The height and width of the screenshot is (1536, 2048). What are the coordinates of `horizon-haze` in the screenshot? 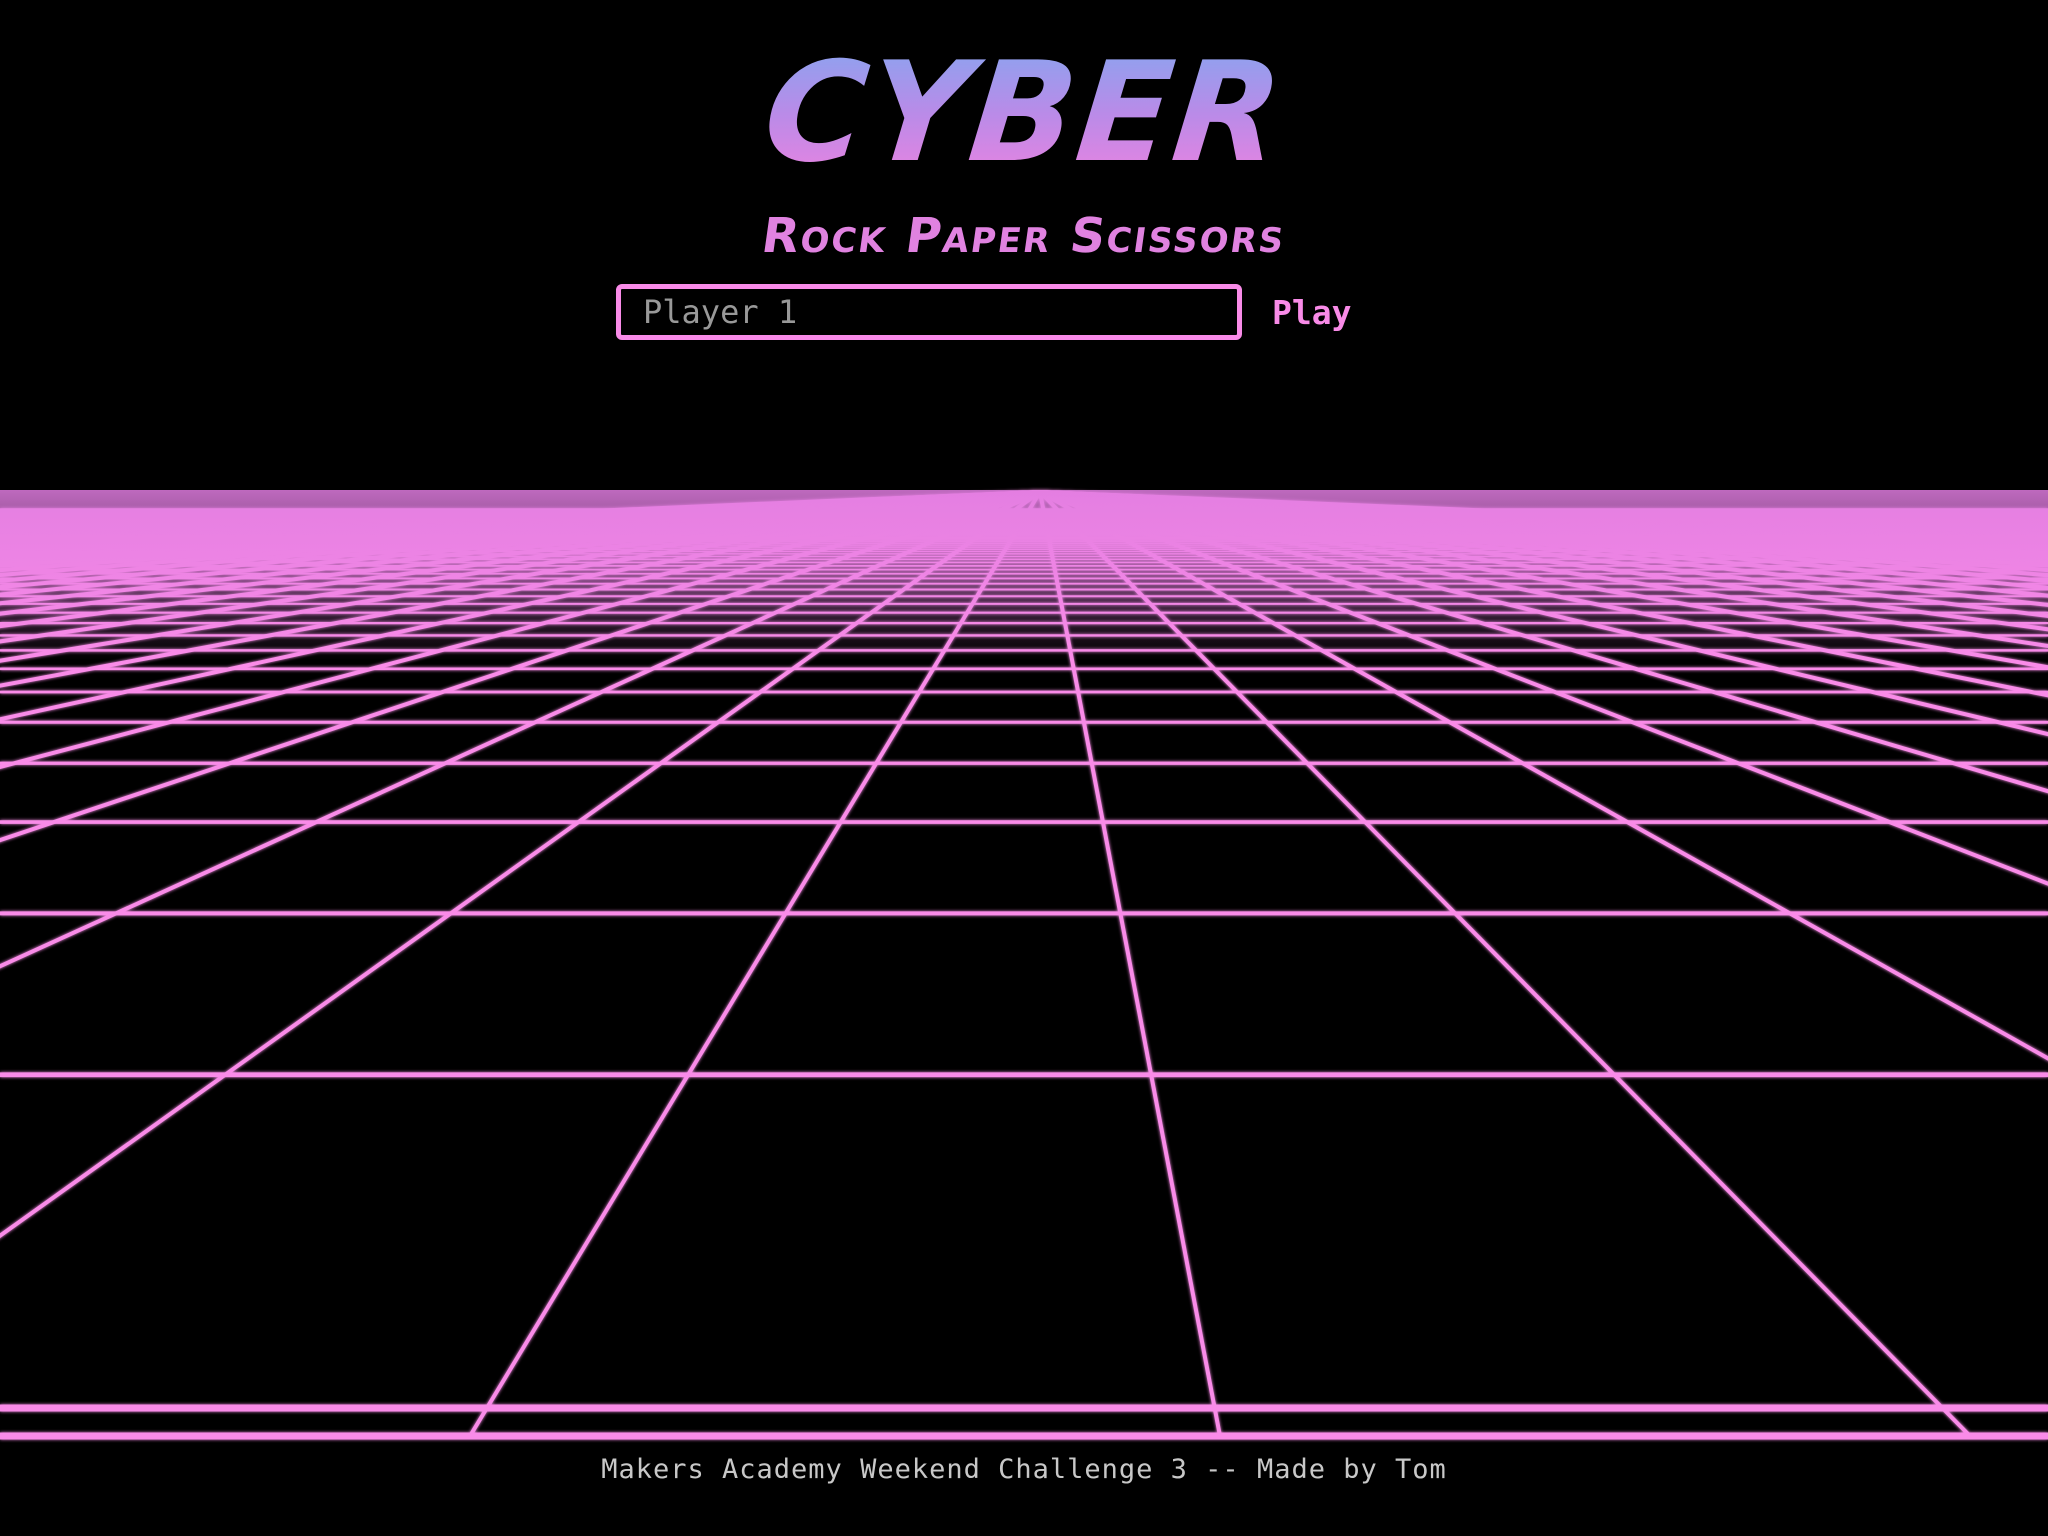 It's located at (1024, 575).